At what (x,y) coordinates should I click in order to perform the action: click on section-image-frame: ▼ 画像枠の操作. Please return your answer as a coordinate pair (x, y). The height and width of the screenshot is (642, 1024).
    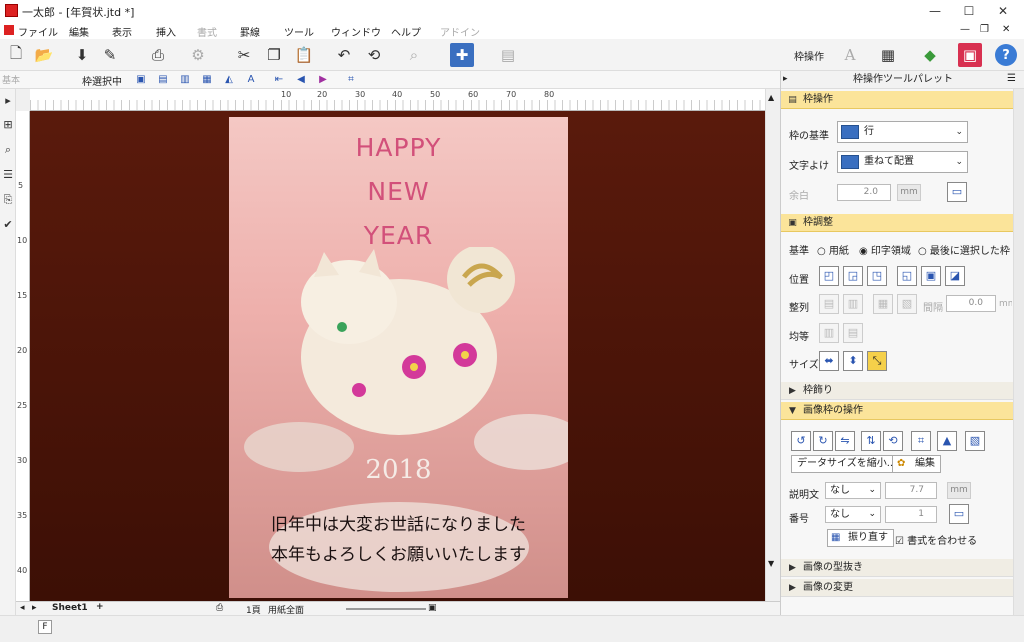
    Looking at the image, I should click on (897, 411).